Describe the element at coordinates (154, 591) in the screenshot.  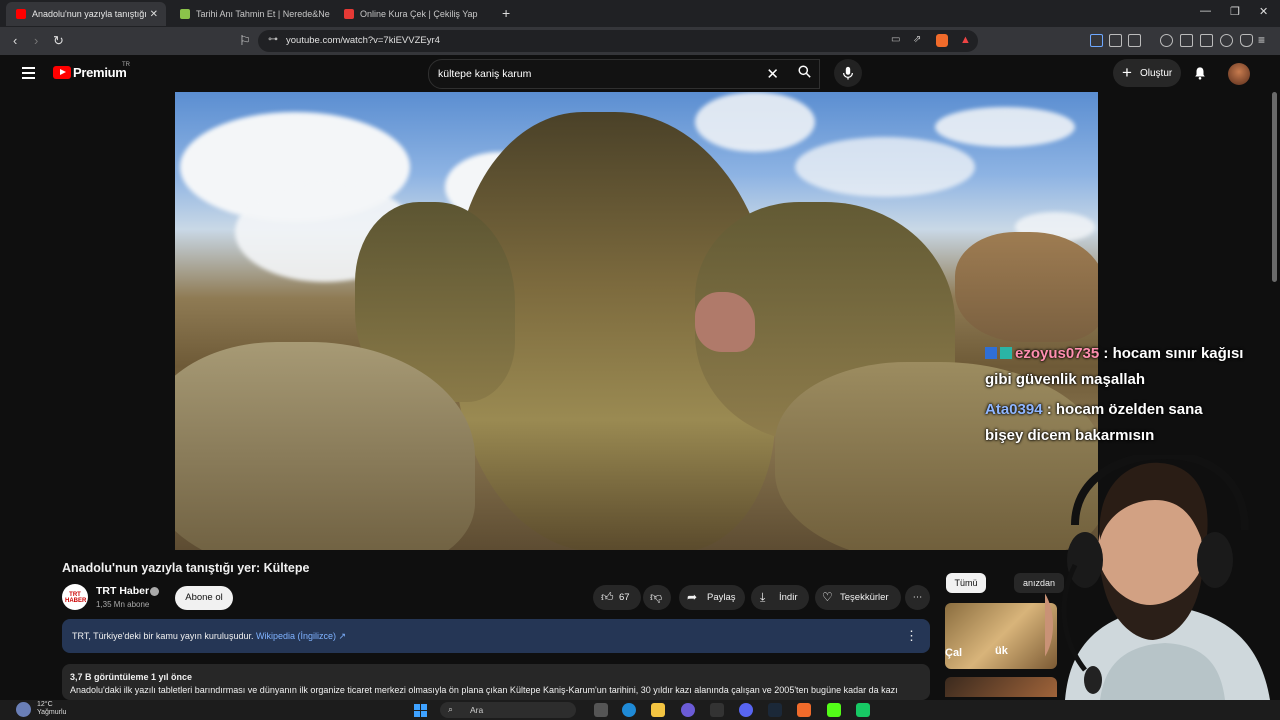
I see `verified-icon` at that location.